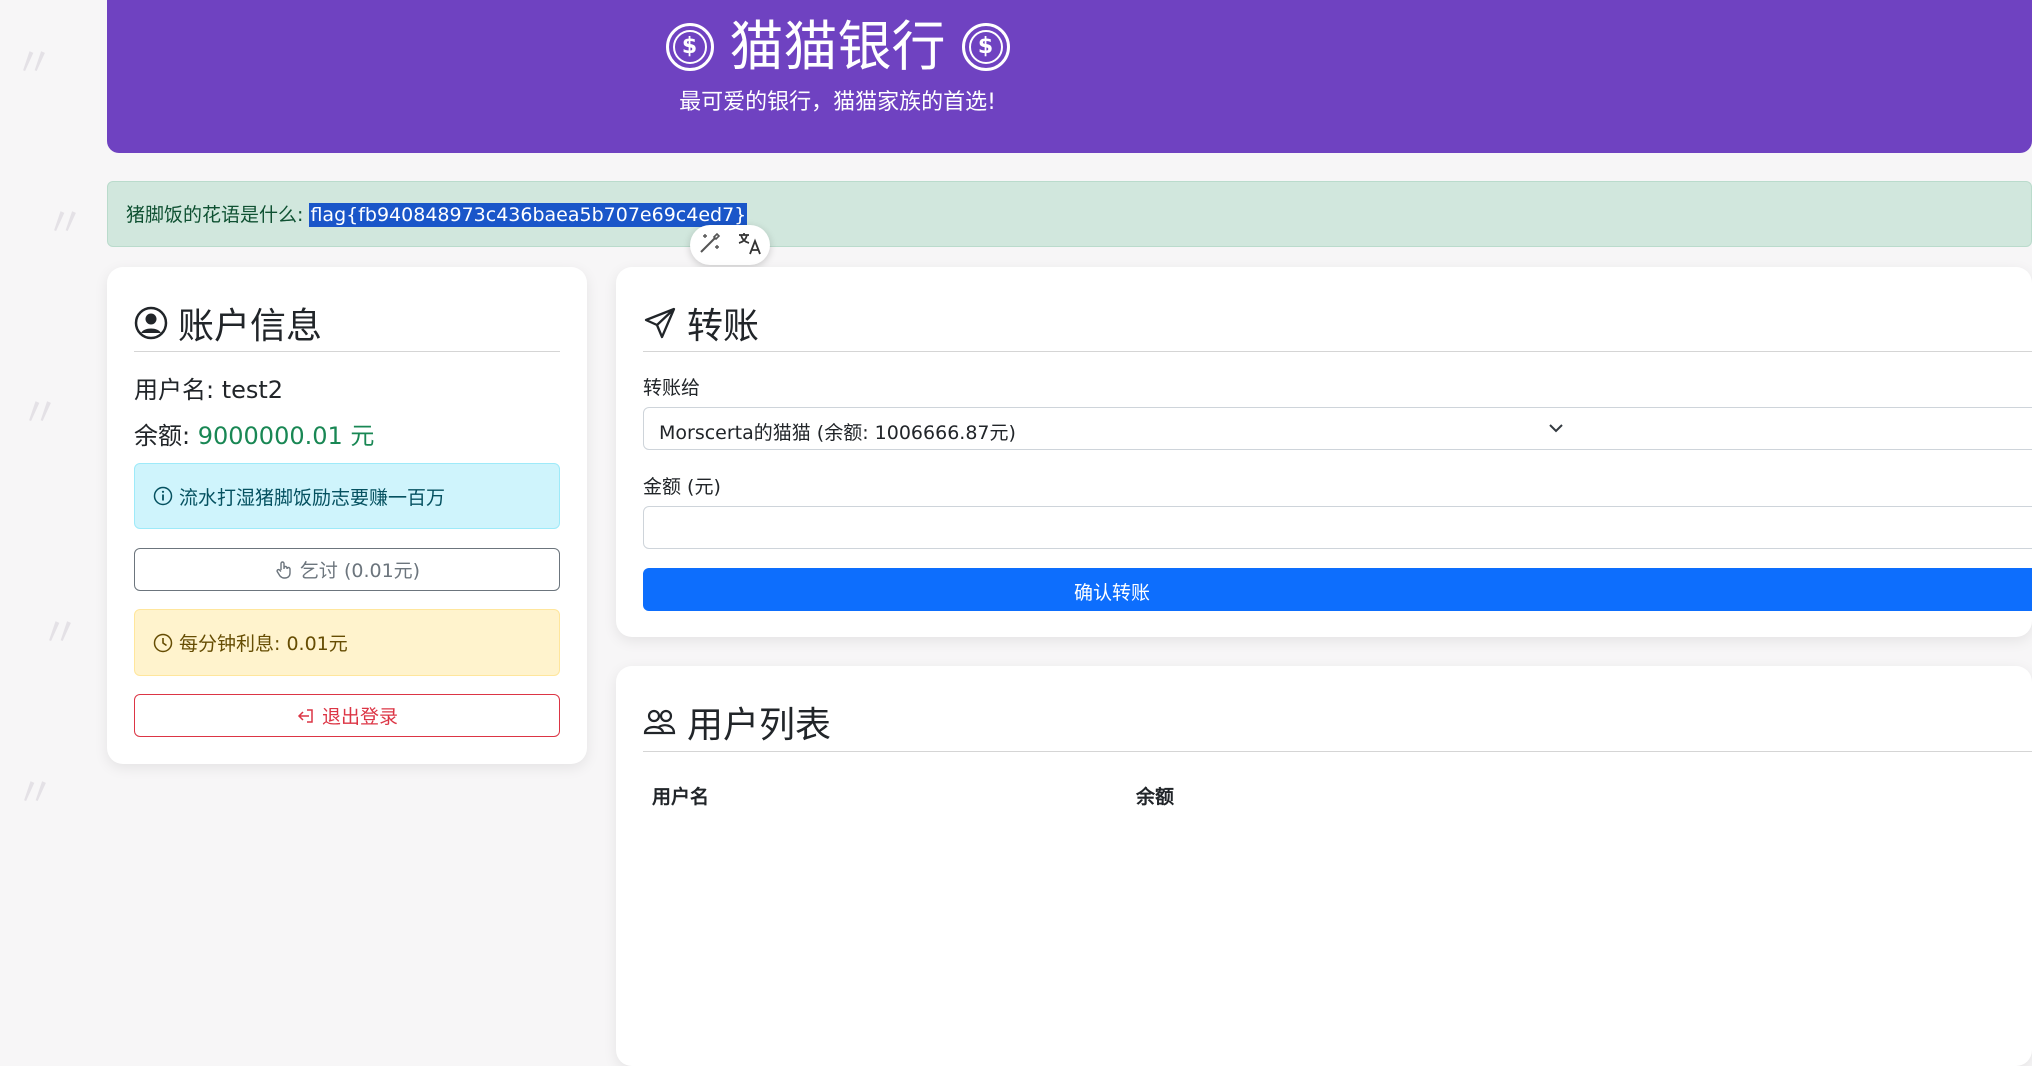  What do you see at coordinates (151, 323) in the screenshot?
I see `user-circle-icon` at bounding box center [151, 323].